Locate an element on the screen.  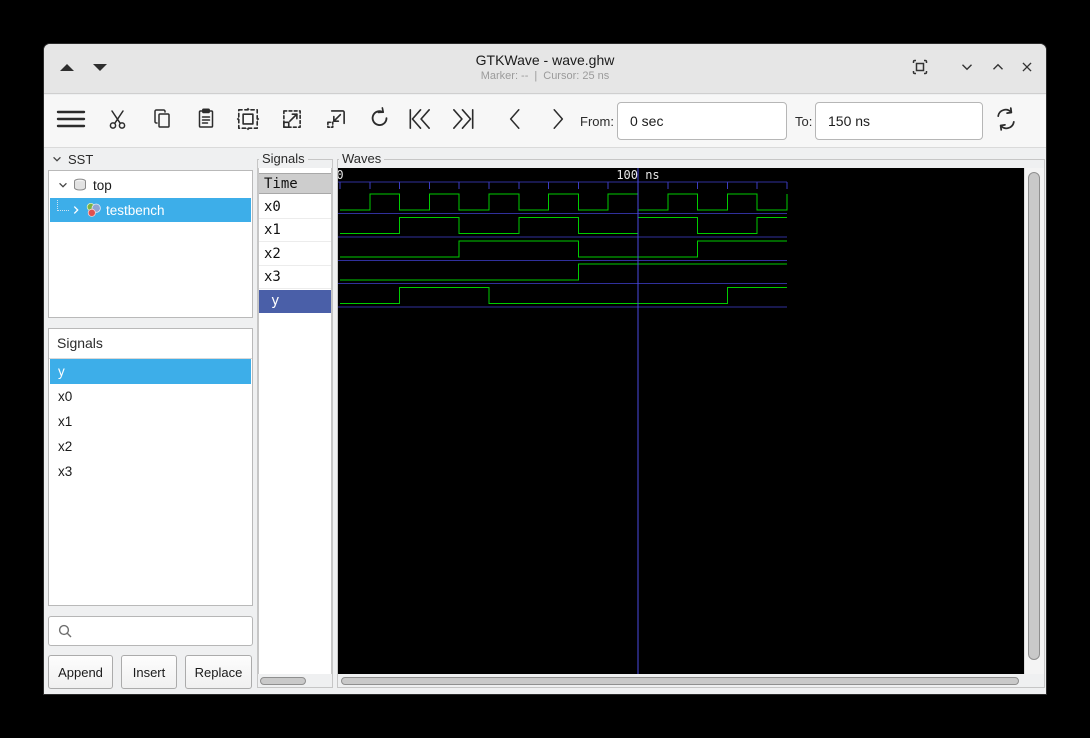
zoom-in-button is located at coordinates (292, 121).